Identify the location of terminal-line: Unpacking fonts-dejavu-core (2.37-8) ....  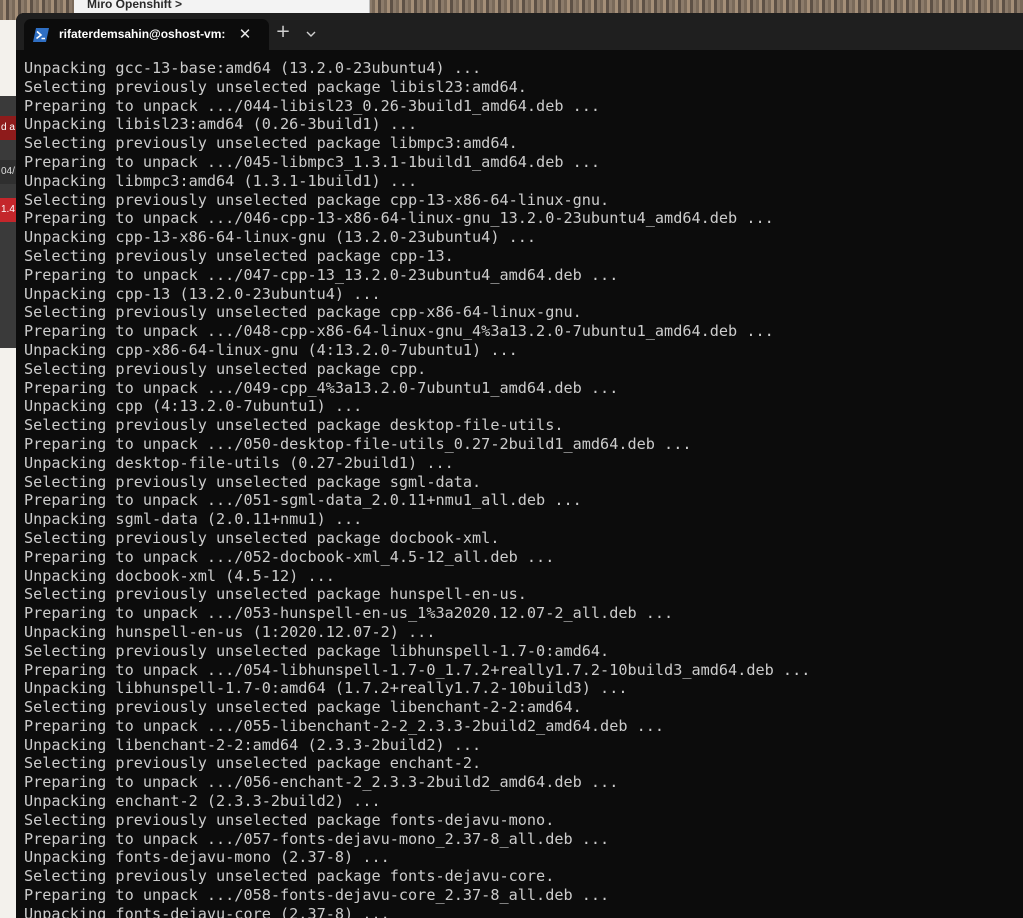
(207, 911).